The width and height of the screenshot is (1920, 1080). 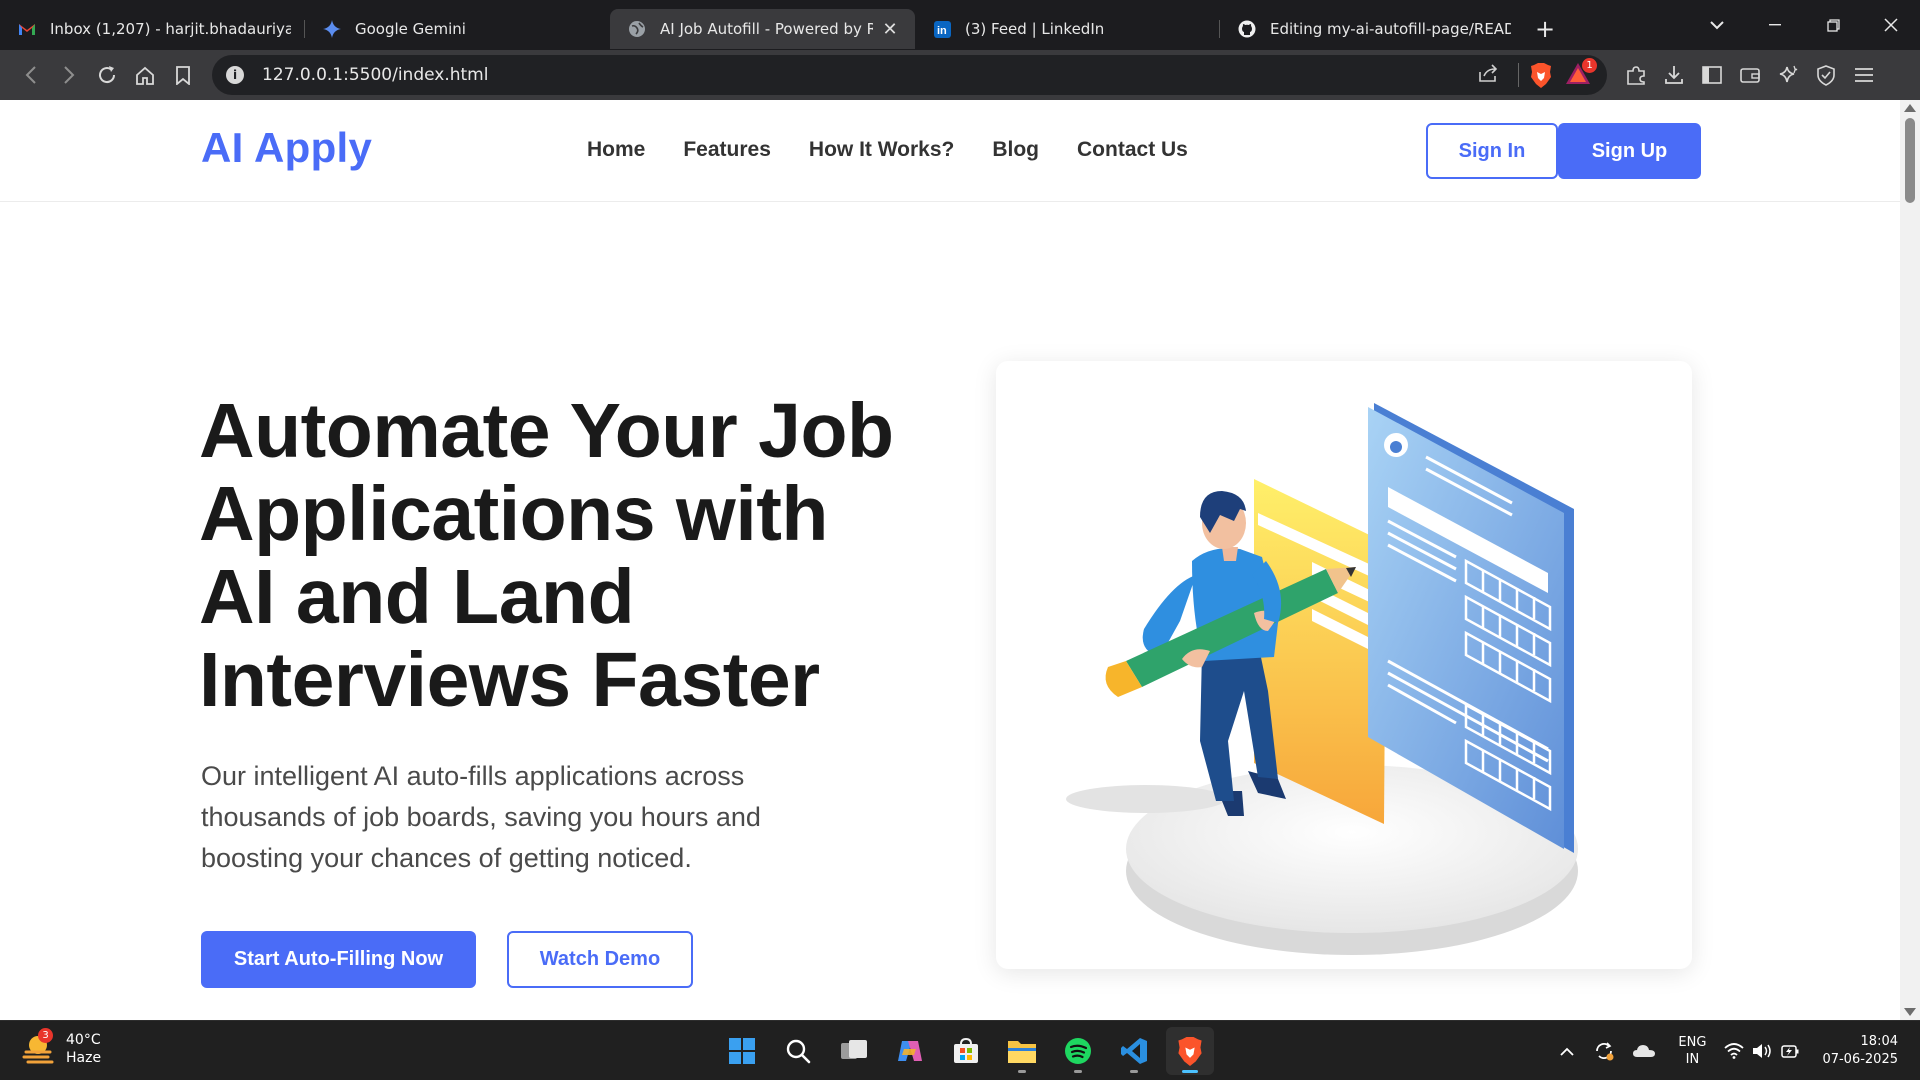 What do you see at coordinates (1790, 1051) in the screenshot?
I see `battery-charging-icon` at bounding box center [1790, 1051].